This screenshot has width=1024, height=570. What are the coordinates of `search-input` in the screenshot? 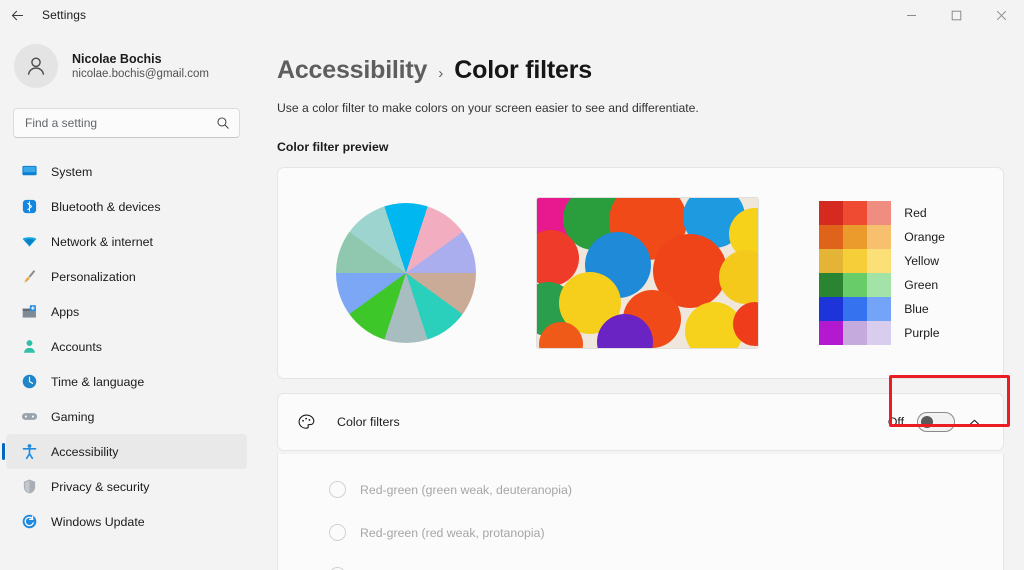 It's located at (117, 123).